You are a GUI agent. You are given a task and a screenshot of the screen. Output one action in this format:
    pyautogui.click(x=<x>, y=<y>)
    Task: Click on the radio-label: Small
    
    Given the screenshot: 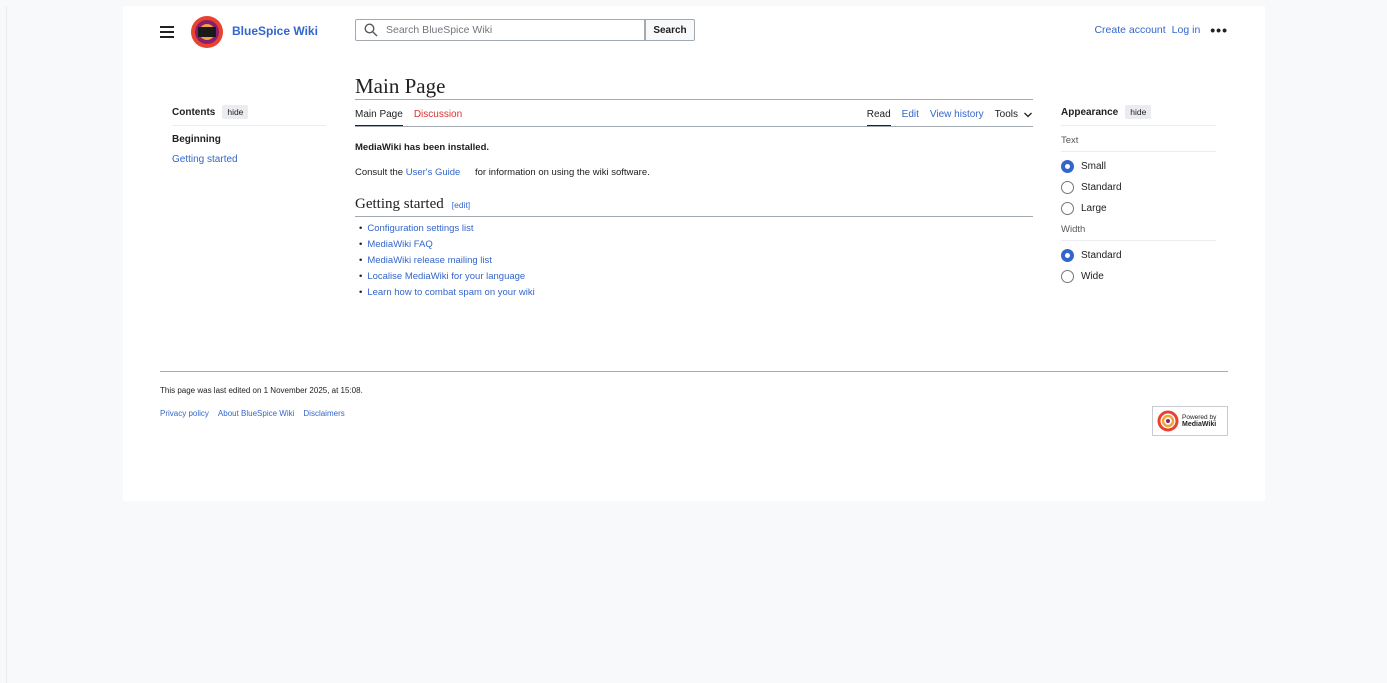 What is the action you would take?
    pyautogui.click(x=1094, y=166)
    